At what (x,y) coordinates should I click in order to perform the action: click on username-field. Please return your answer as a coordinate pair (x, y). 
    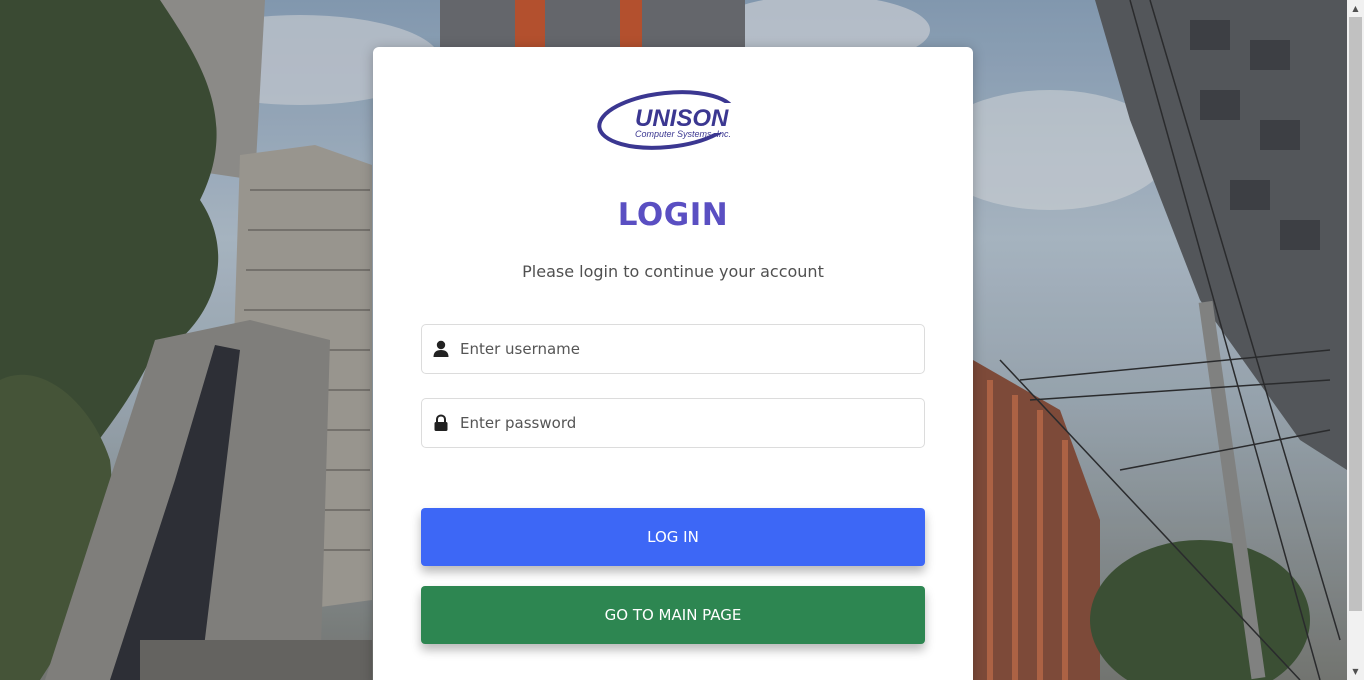
    Looking at the image, I should click on (673, 349).